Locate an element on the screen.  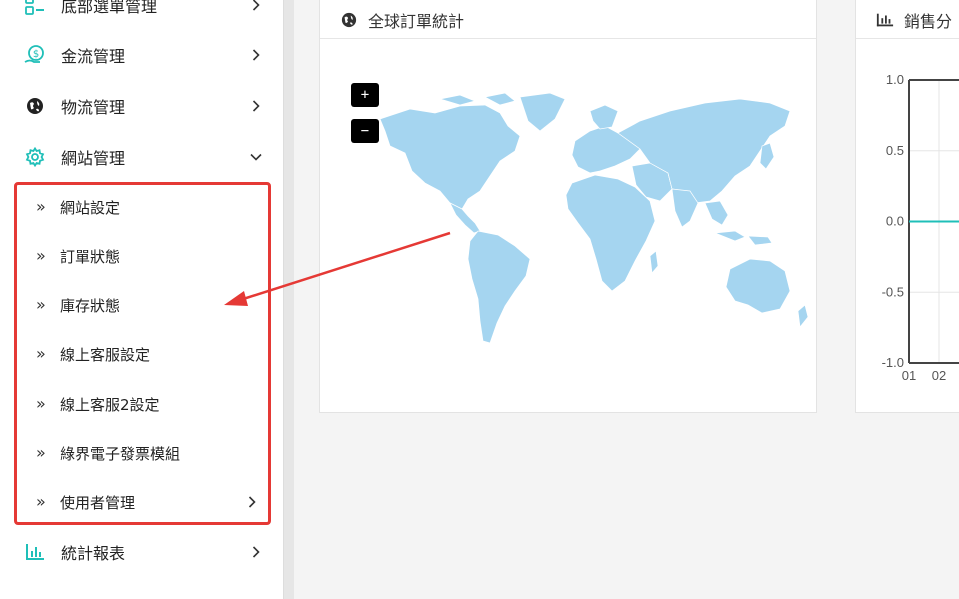
sub-item-user-management: » 使用者管理 is located at coordinates (135, 502).